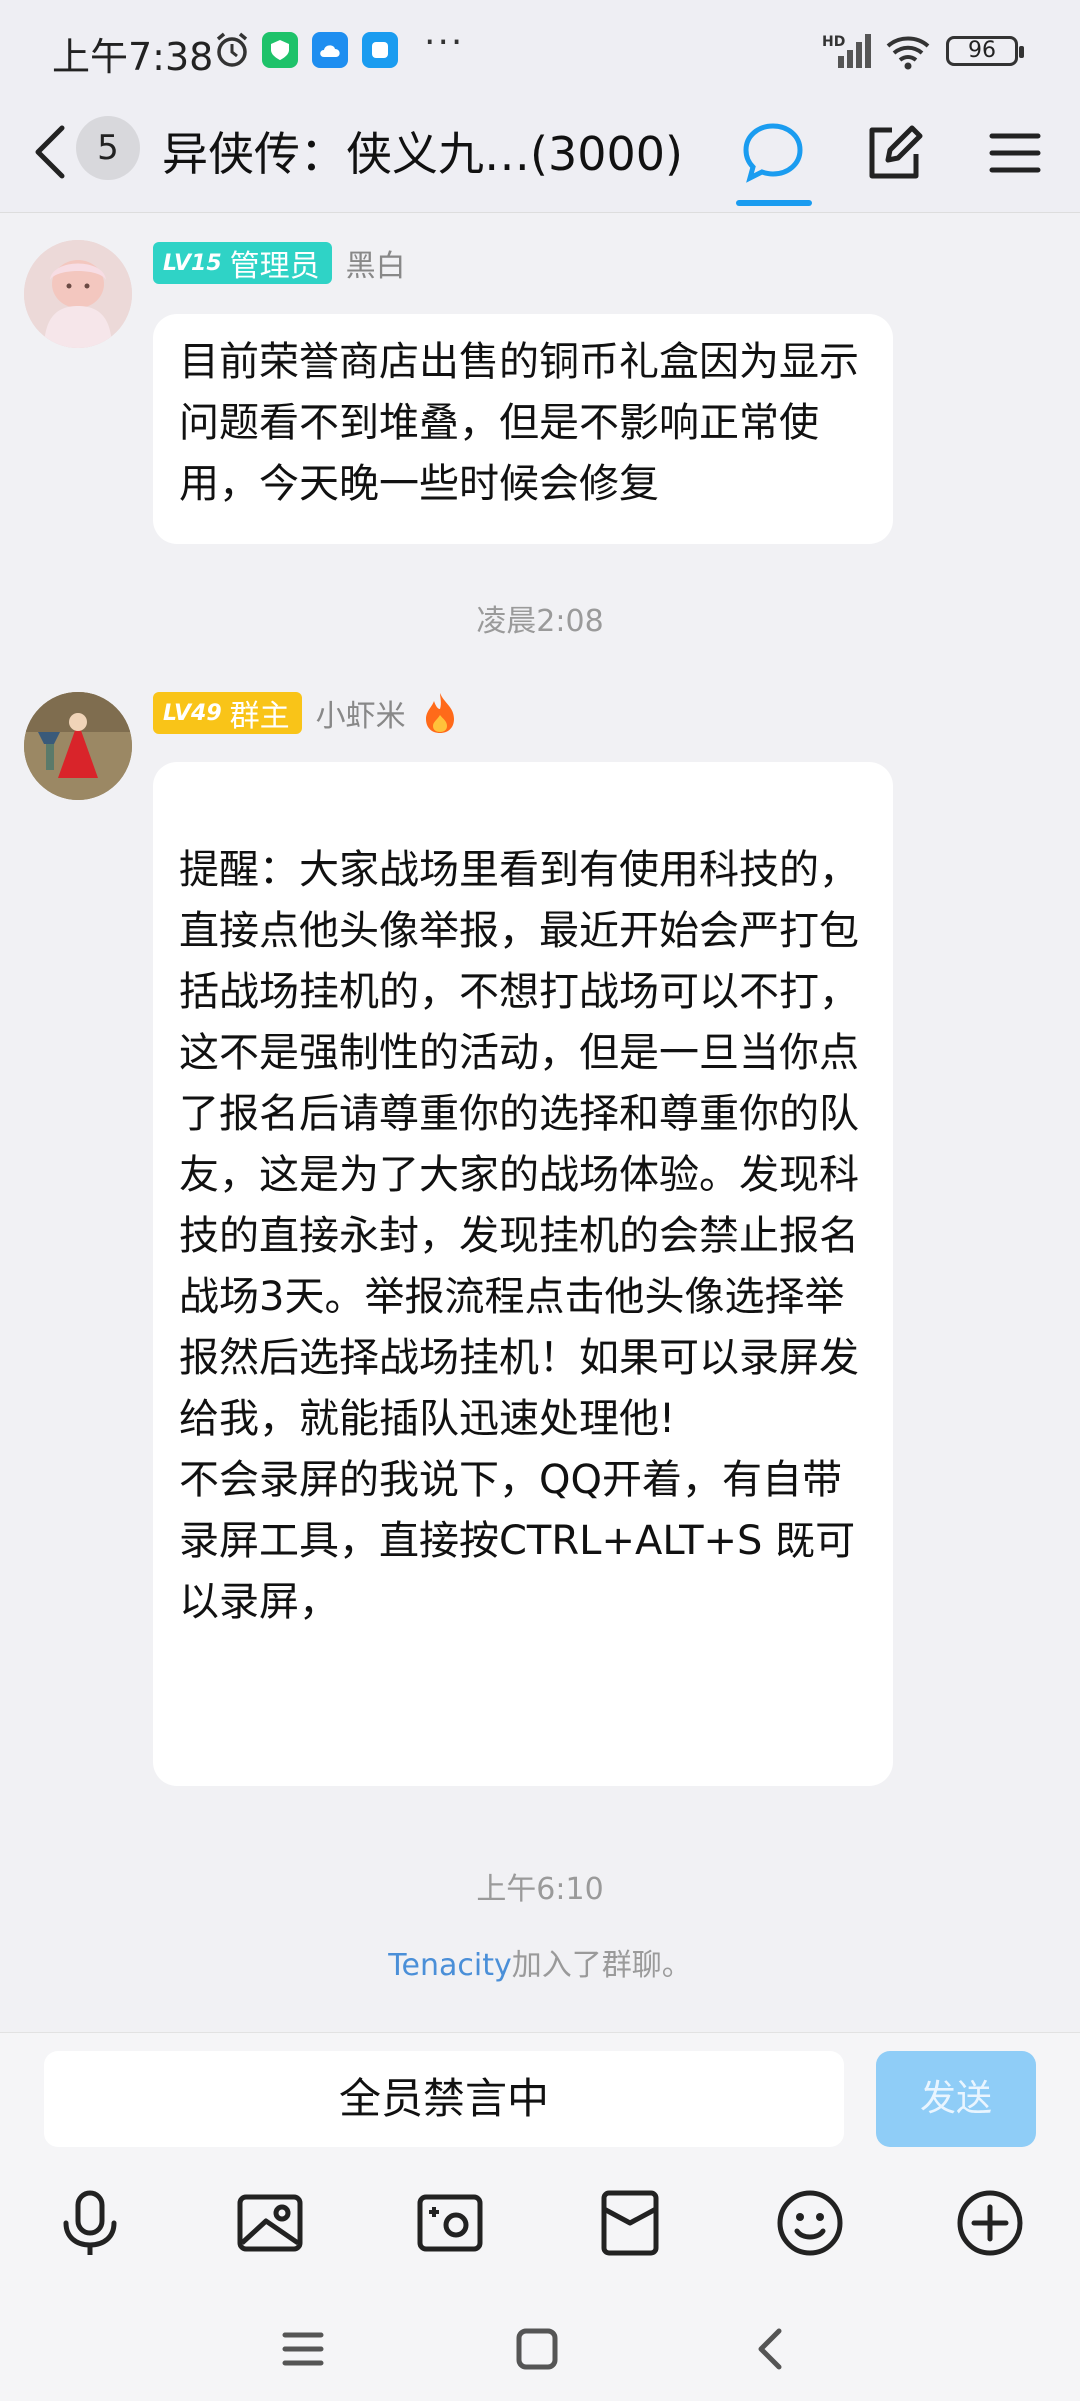 This screenshot has width=1080, height=2401. What do you see at coordinates (376, 263) in the screenshot?
I see `sender-nickname: 黑白` at bounding box center [376, 263].